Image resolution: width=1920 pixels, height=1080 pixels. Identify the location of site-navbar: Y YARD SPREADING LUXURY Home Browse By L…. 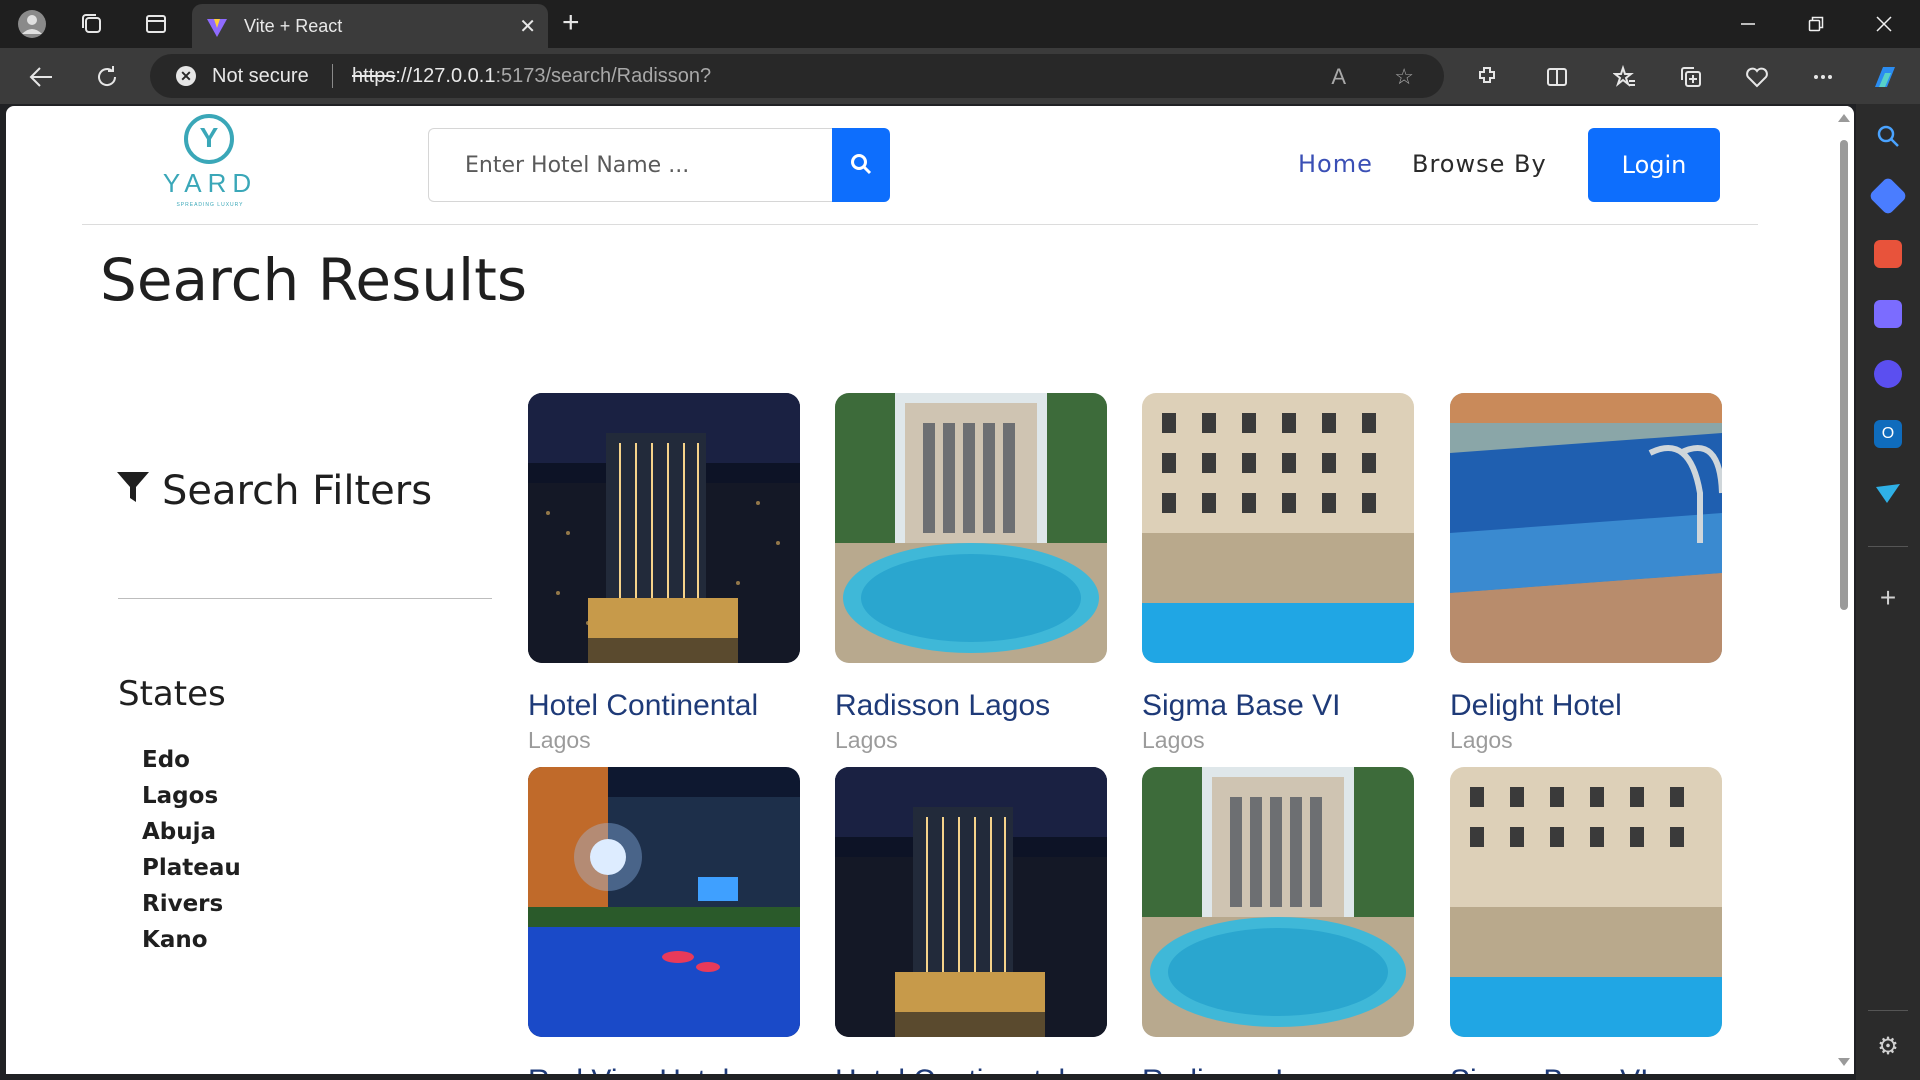
(920, 165).